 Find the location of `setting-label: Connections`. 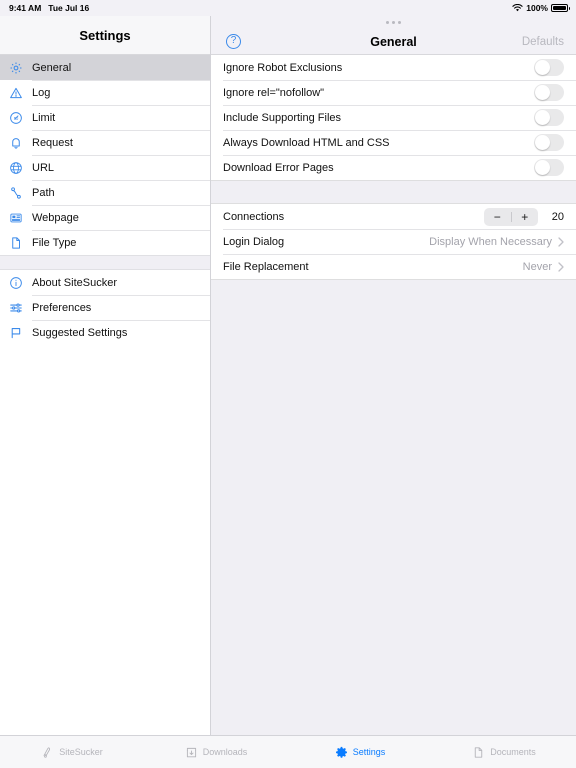

setting-label: Connections is located at coordinates (254, 216).